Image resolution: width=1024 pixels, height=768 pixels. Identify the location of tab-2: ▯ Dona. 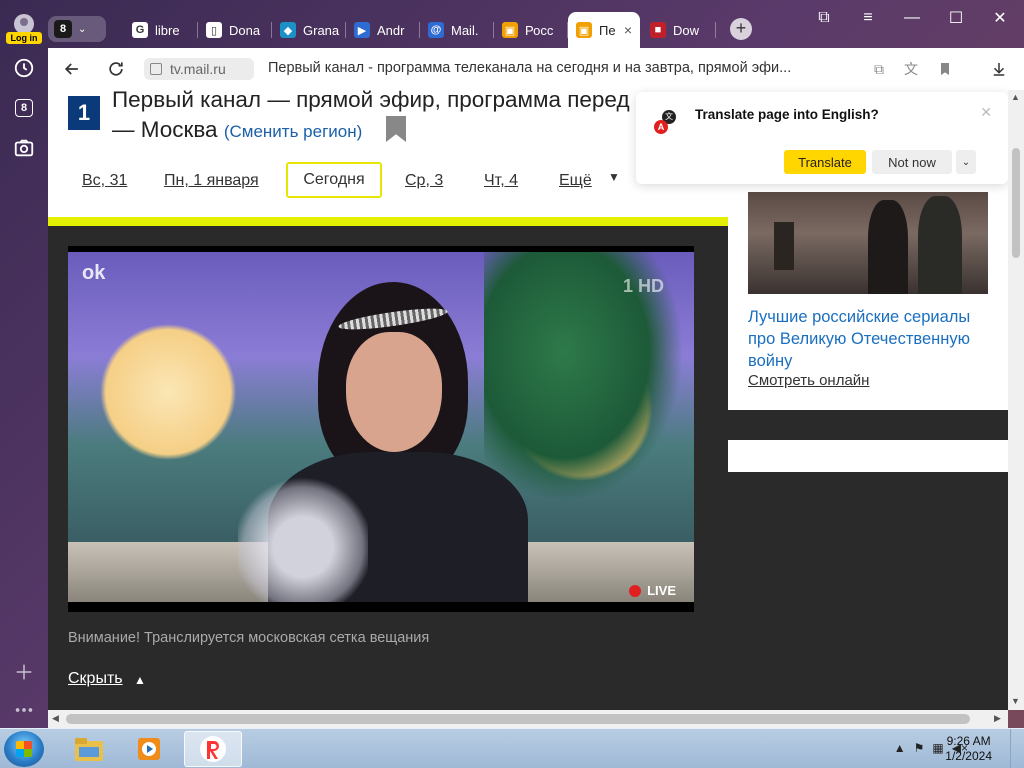
(235, 30).